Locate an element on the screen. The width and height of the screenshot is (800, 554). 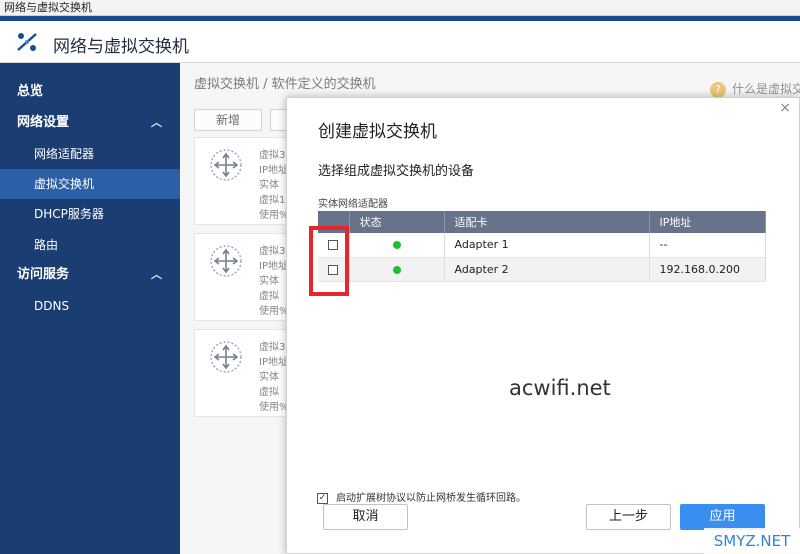
table-row: Adapter 2 192.168.0.200 is located at coordinates (542, 269).